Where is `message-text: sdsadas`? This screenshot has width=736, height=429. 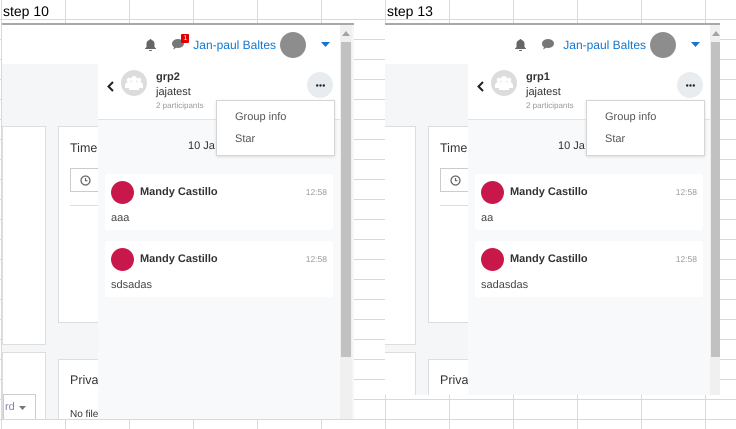
message-text: sdsadas is located at coordinates (132, 285).